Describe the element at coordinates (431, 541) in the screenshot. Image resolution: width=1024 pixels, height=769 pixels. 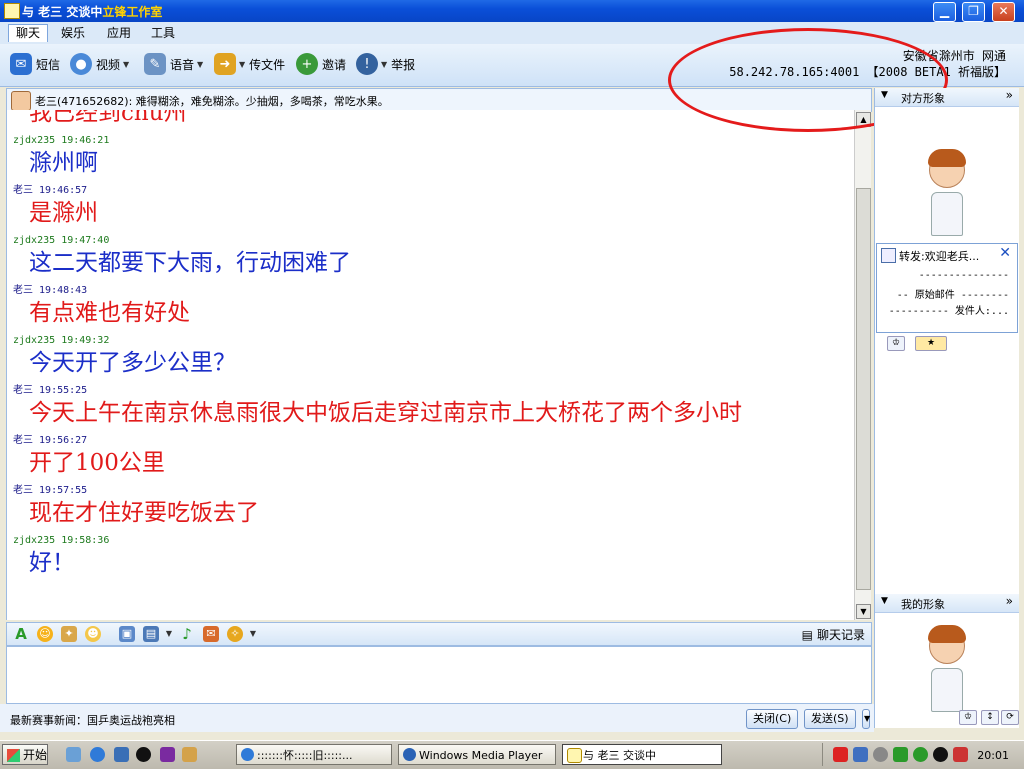
I see `message-sender: zjdx235 19:58:36` at that location.